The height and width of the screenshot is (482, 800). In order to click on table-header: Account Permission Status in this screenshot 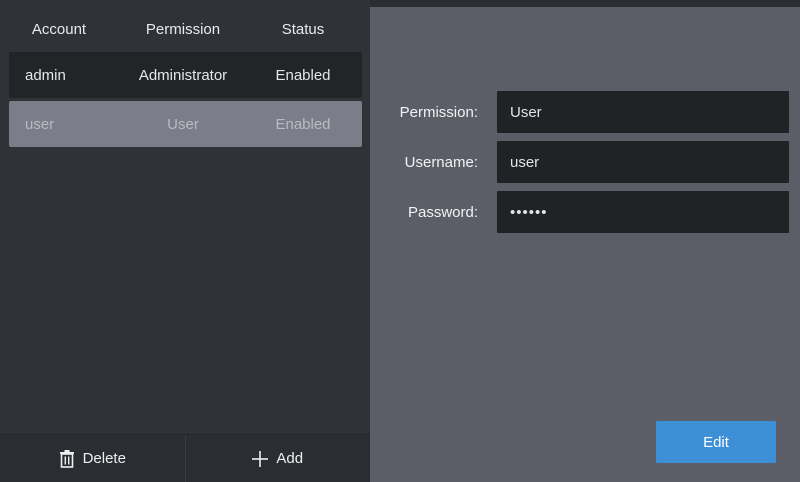, I will do `click(185, 29)`.